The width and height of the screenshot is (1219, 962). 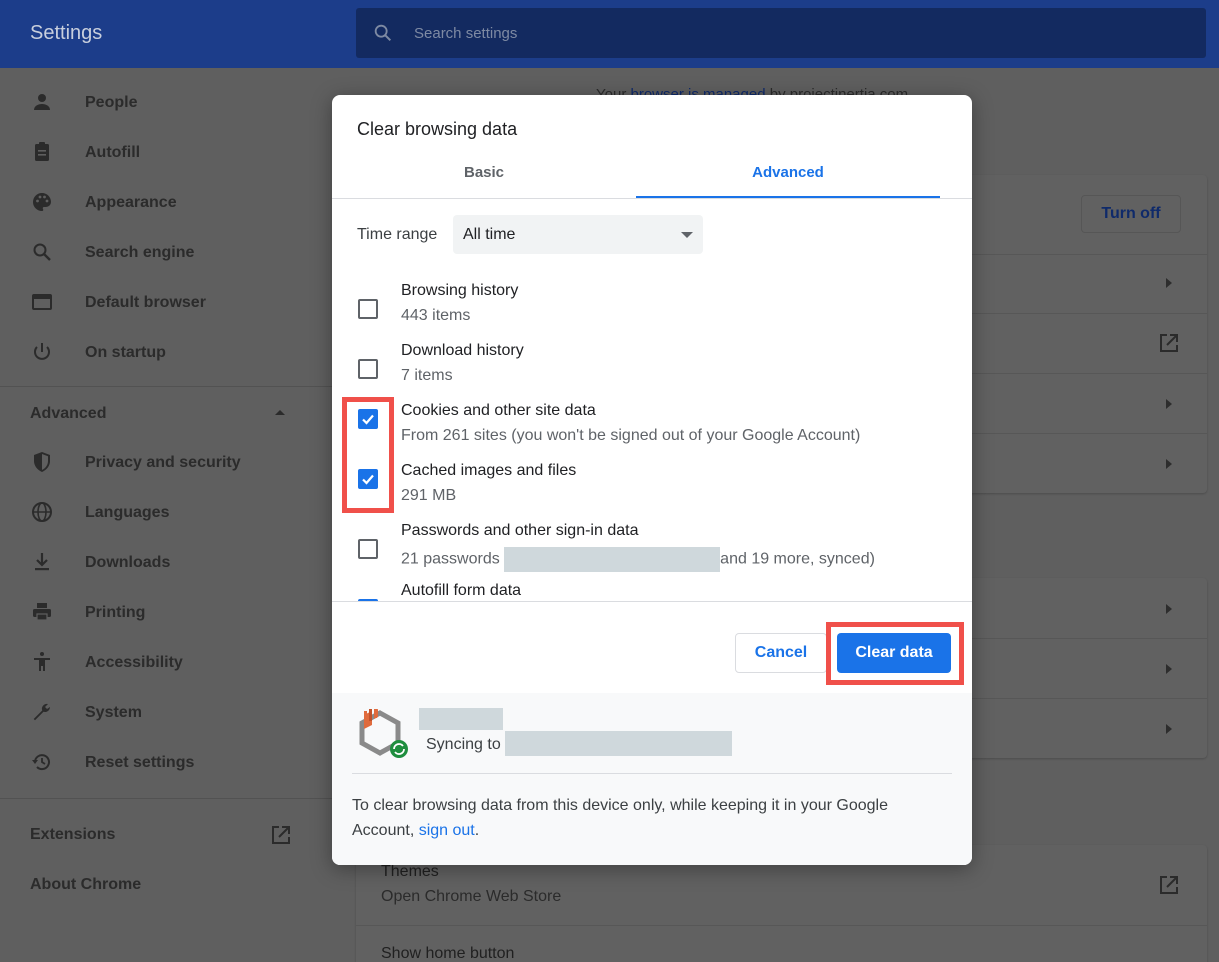 What do you see at coordinates (427, 375) in the screenshot?
I see `item-subtitle: 7 items` at bounding box center [427, 375].